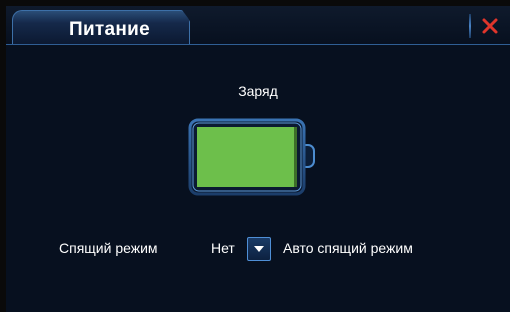  Describe the element at coordinates (223, 248) in the screenshot. I see `sleep-mode-value: Нет` at that location.